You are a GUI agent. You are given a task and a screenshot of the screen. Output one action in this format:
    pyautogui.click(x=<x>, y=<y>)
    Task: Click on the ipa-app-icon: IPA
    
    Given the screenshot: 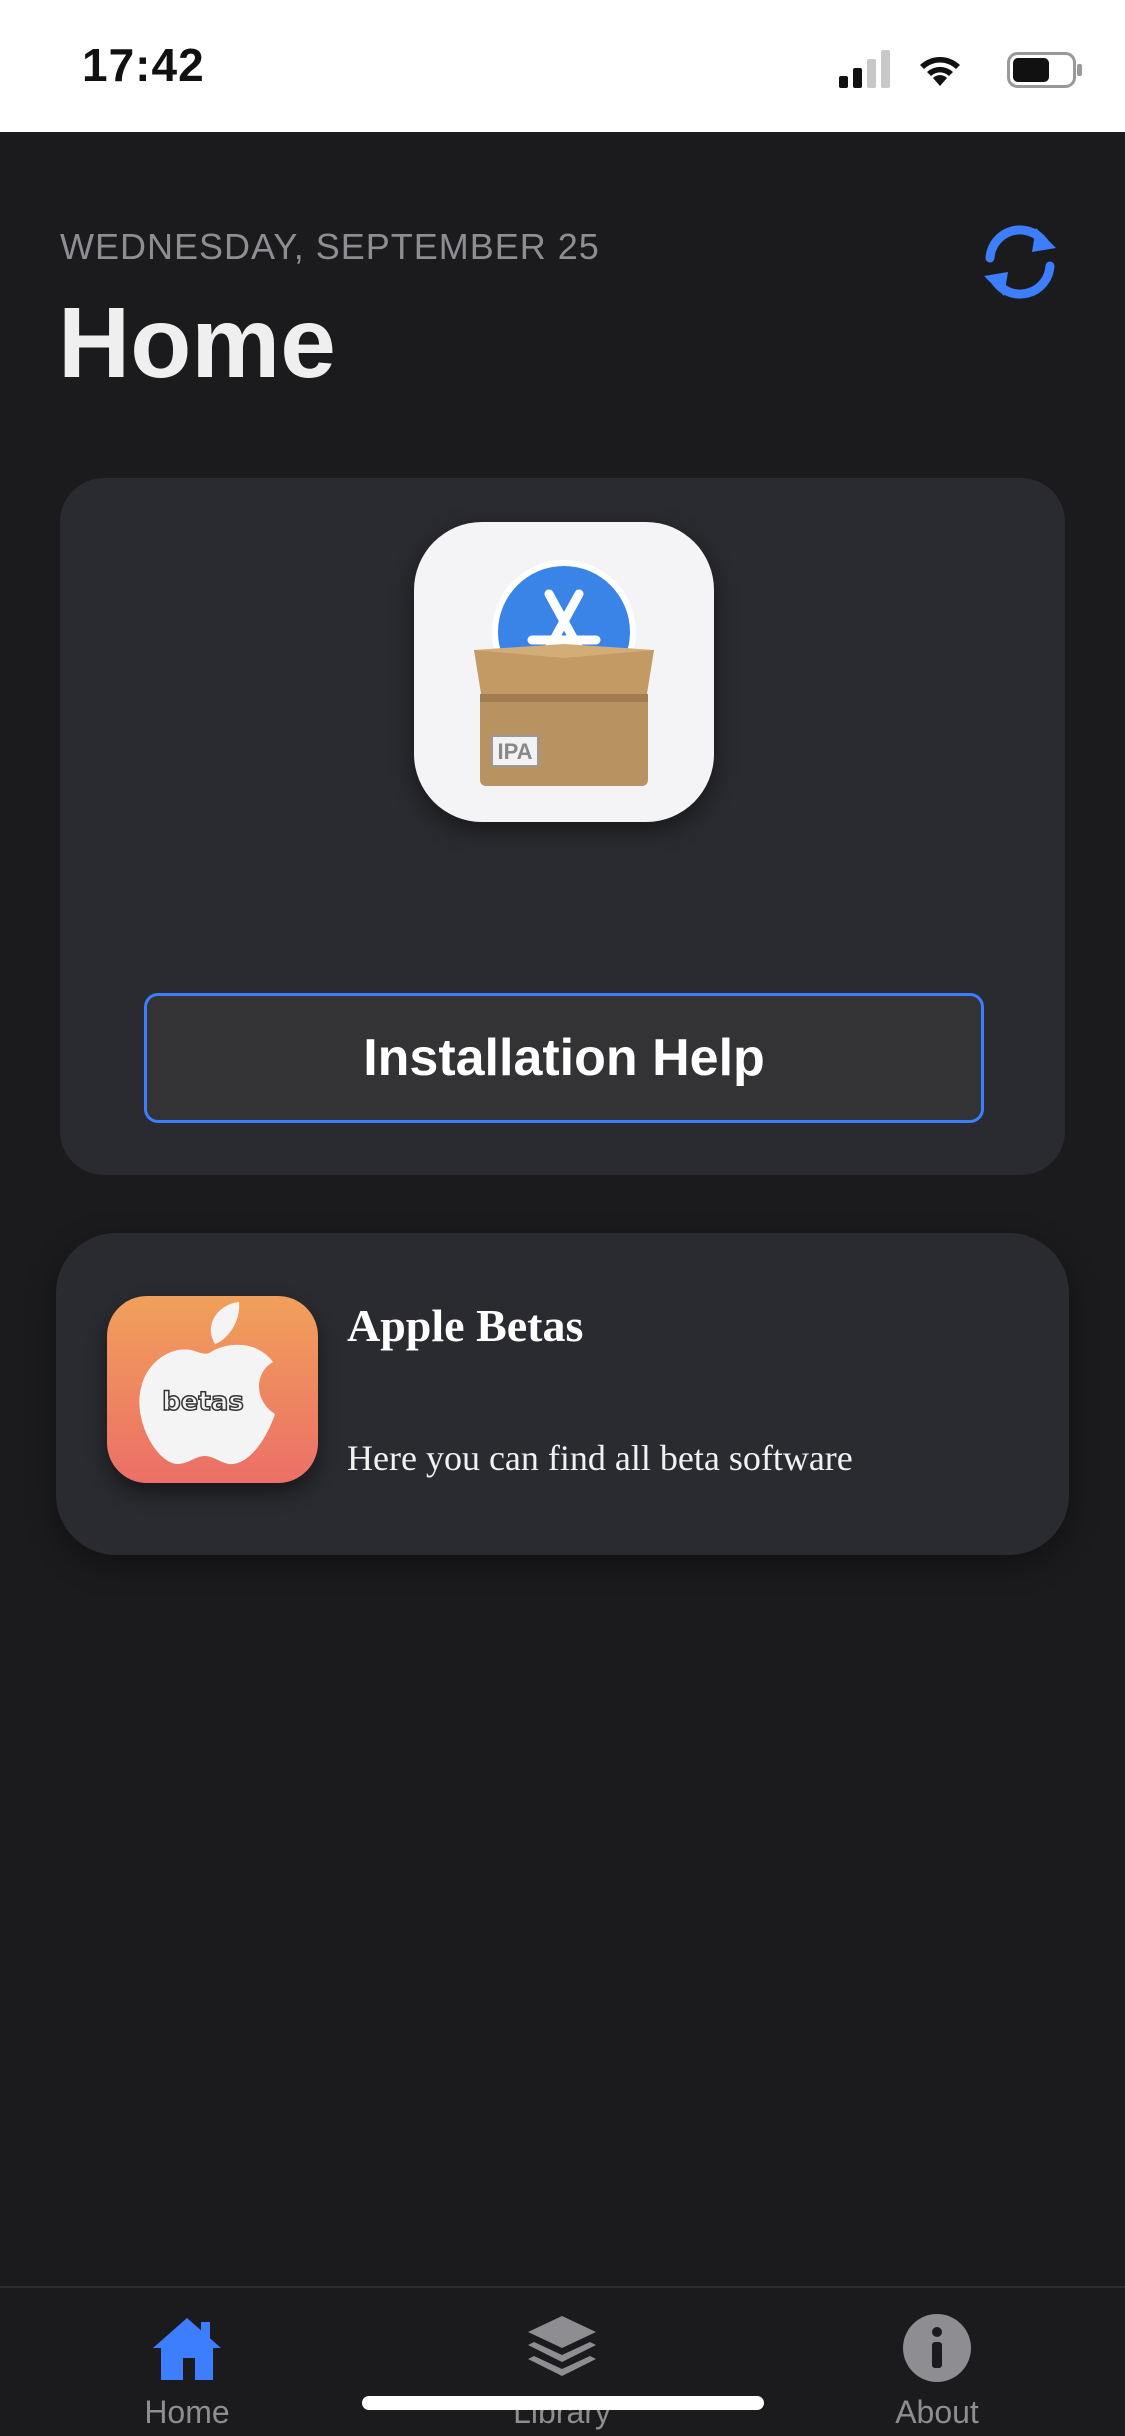 What is the action you would take?
    pyautogui.click(x=564, y=672)
    